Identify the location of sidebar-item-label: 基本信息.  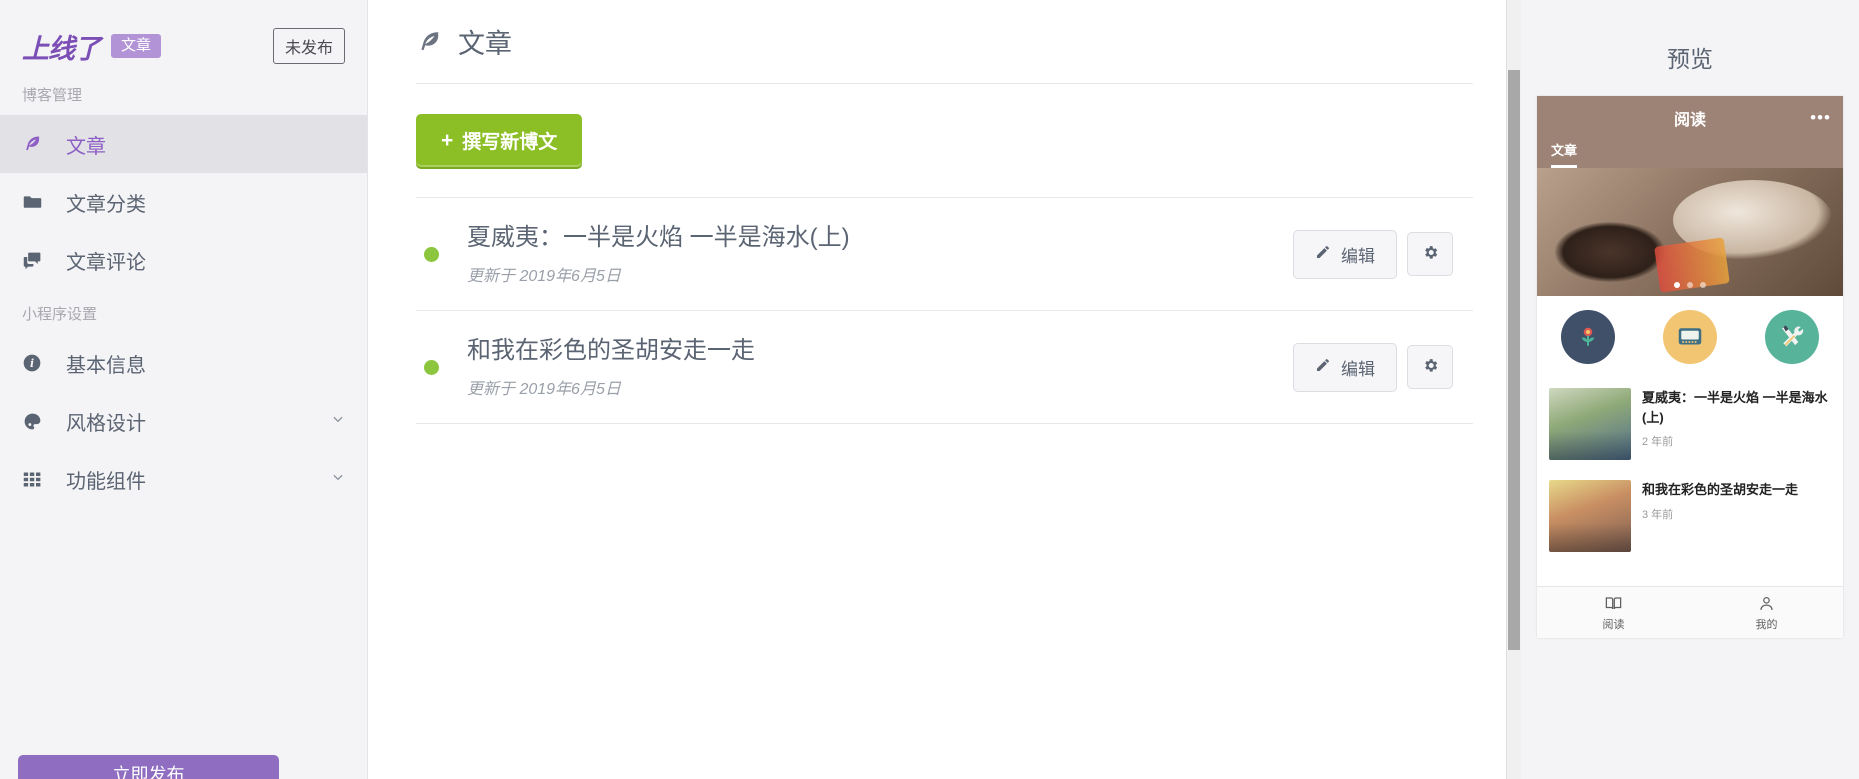
(106, 365).